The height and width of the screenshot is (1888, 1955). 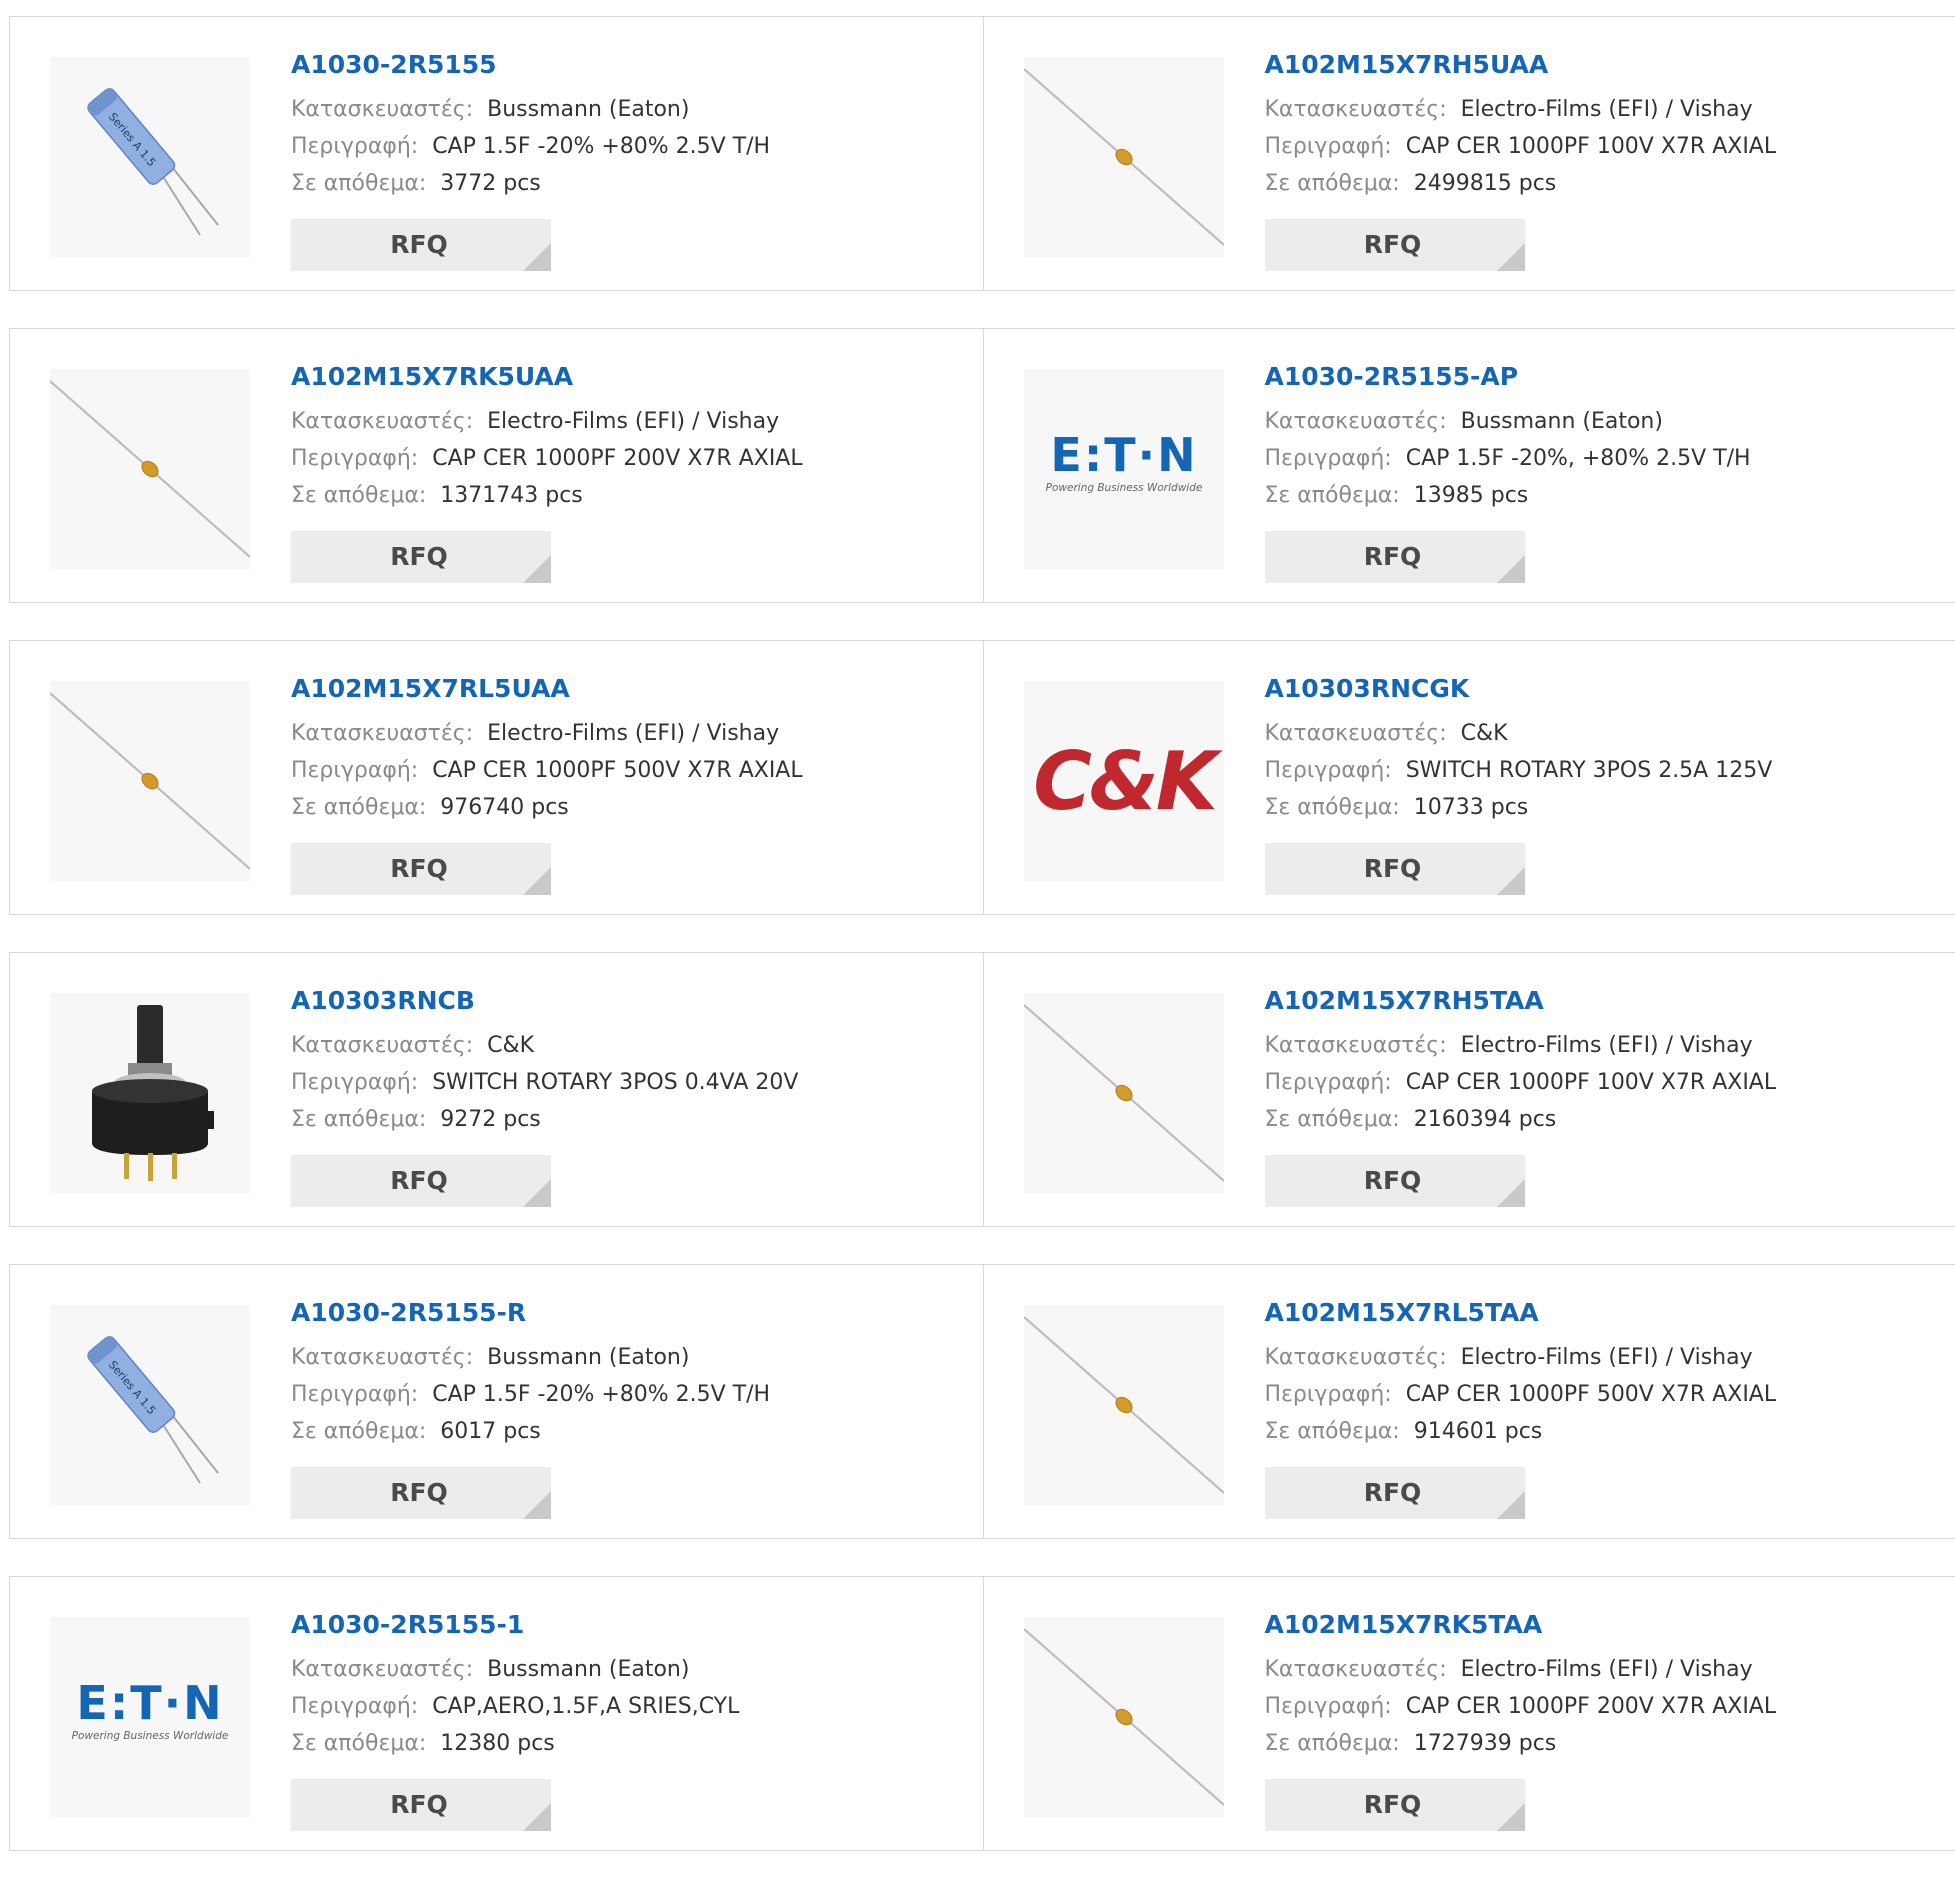 I want to click on stock-line: Σε απόθεμα:976740 pcs, so click(x=627, y=807).